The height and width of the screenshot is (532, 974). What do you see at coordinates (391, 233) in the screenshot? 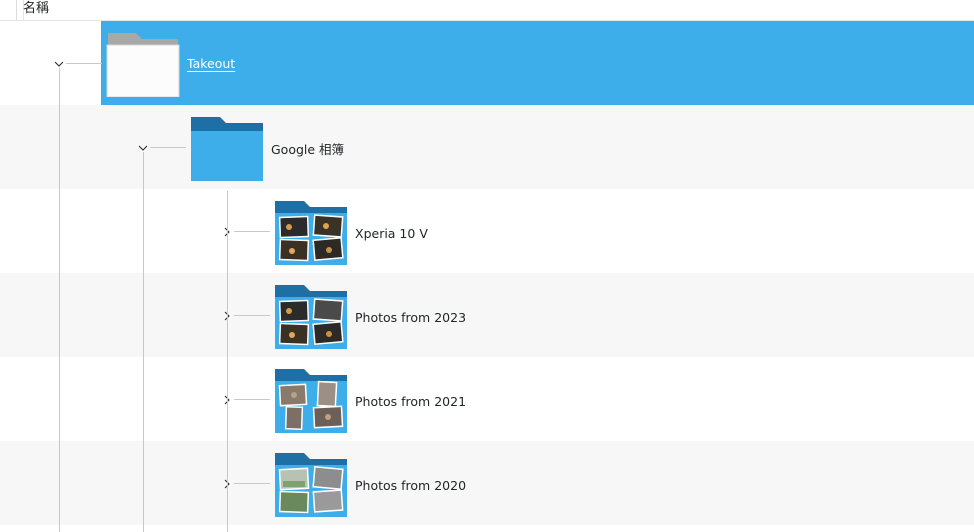
I see `tree-item-label: Xperia 10 V` at bounding box center [391, 233].